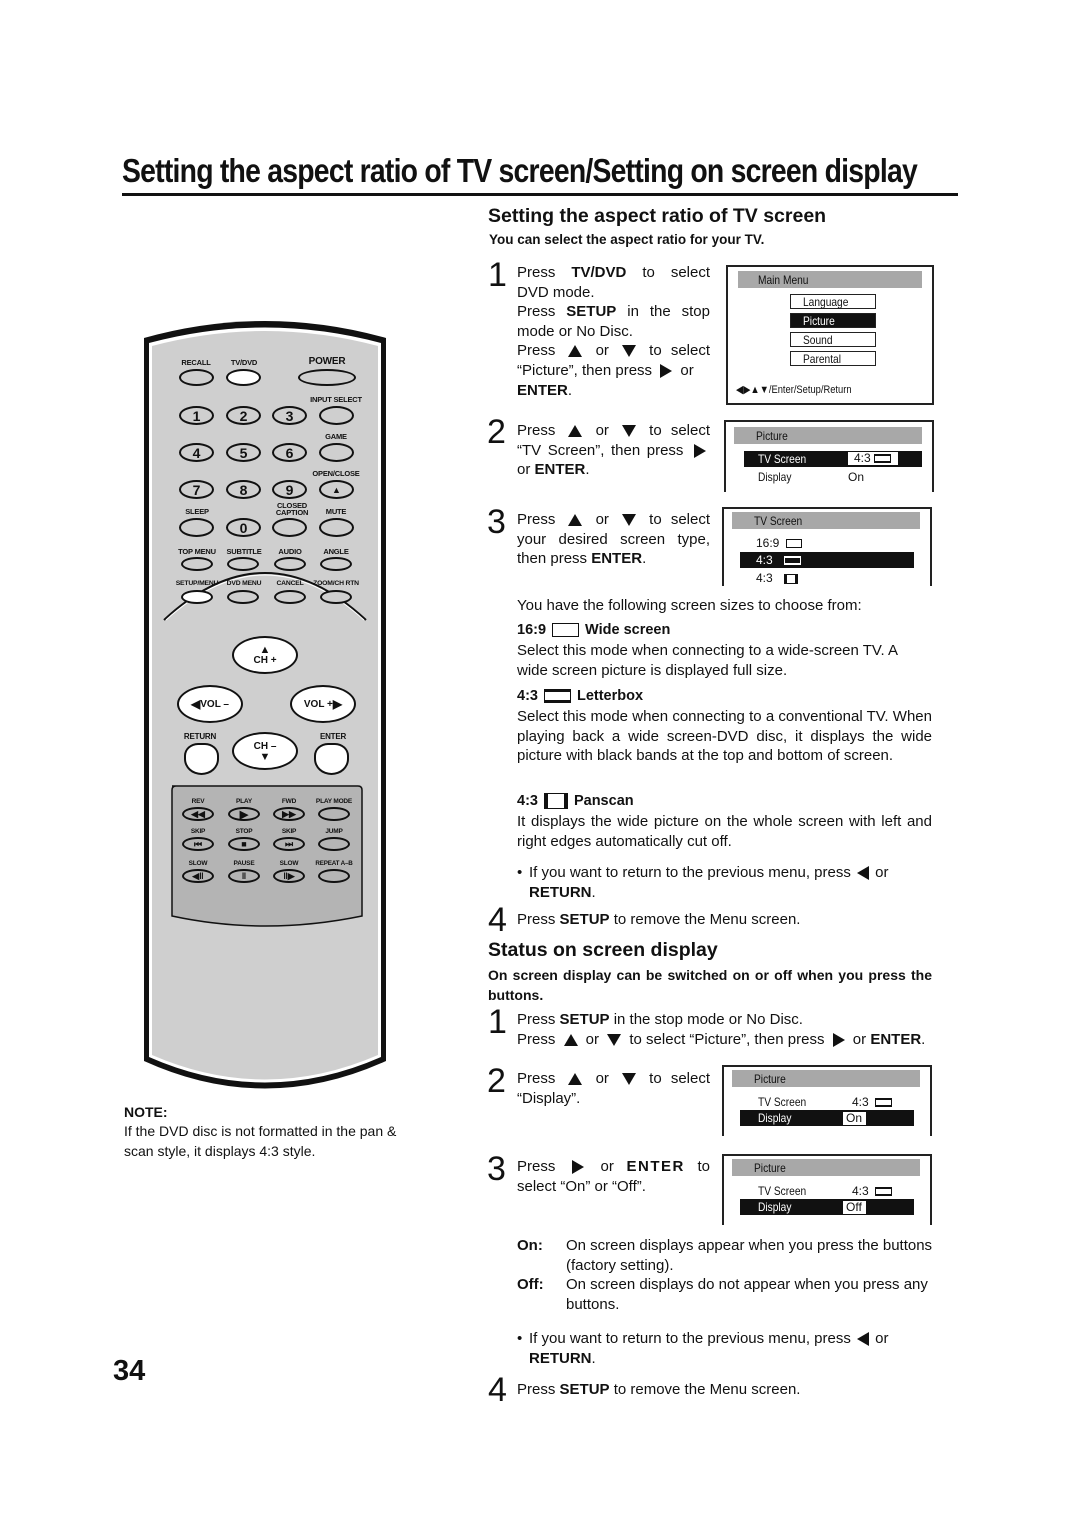 The image size is (1080, 1528). I want to click on return-key: RETURN, so click(560, 1358).